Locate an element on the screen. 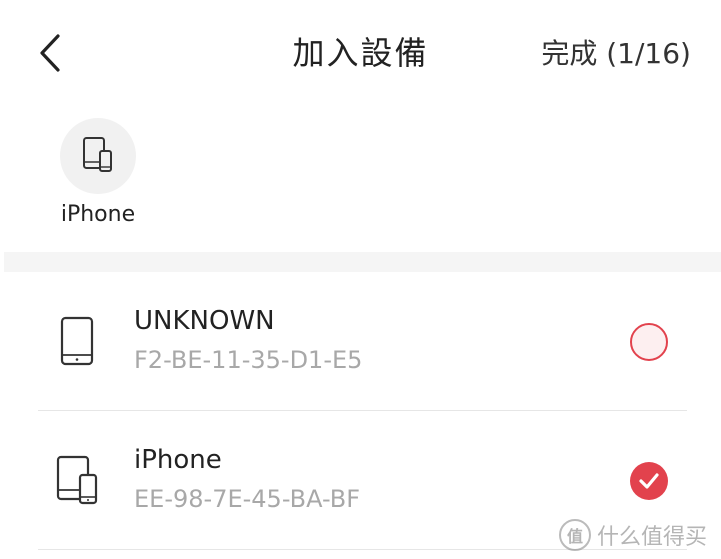  device-select-radio is located at coordinates (649, 342).